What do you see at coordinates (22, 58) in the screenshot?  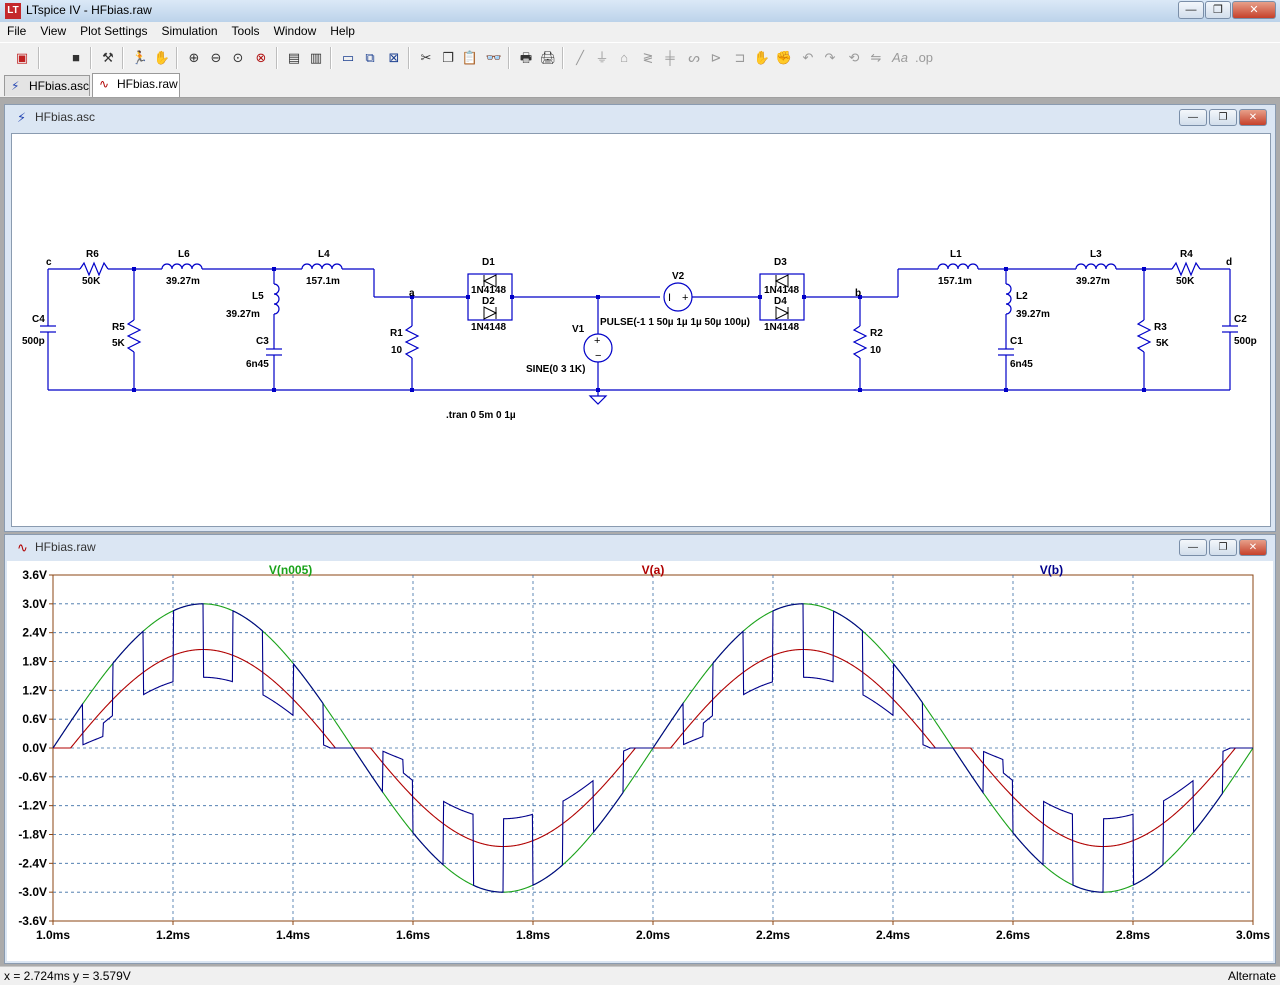 I see `new-schematic-icon: ▣` at bounding box center [22, 58].